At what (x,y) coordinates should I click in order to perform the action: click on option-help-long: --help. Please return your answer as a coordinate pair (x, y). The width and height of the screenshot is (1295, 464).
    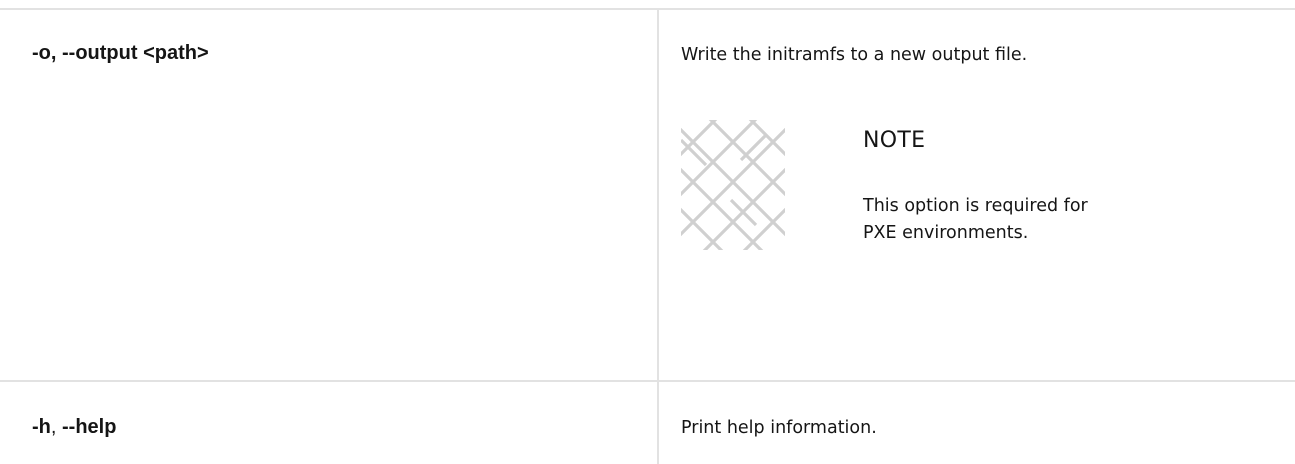
    Looking at the image, I should click on (89, 427).